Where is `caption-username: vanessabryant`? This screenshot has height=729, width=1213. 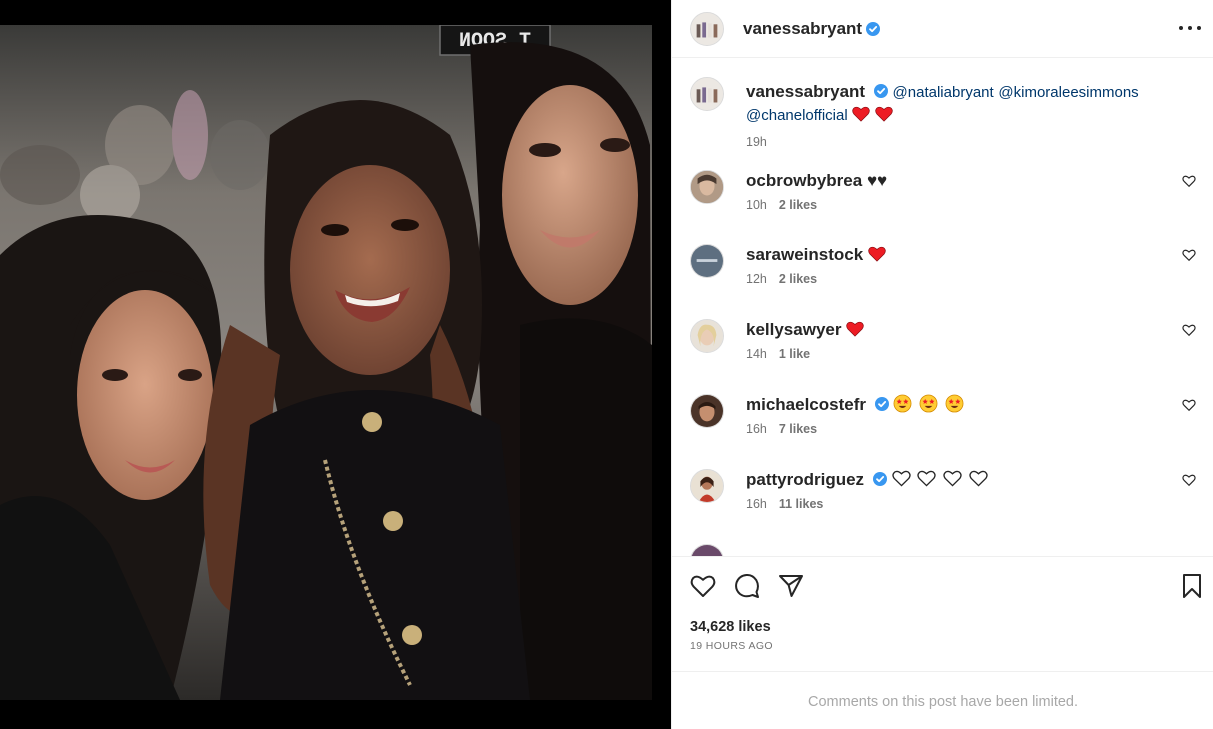
caption-username: vanessabryant is located at coordinates (805, 91).